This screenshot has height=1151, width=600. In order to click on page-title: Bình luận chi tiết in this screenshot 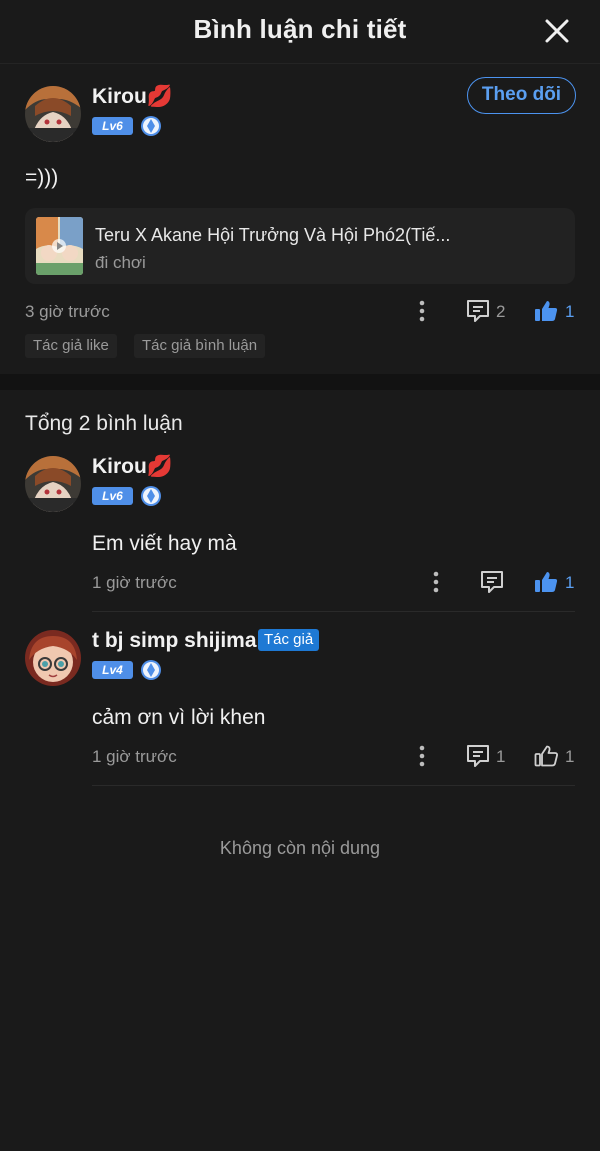, I will do `click(300, 29)`.